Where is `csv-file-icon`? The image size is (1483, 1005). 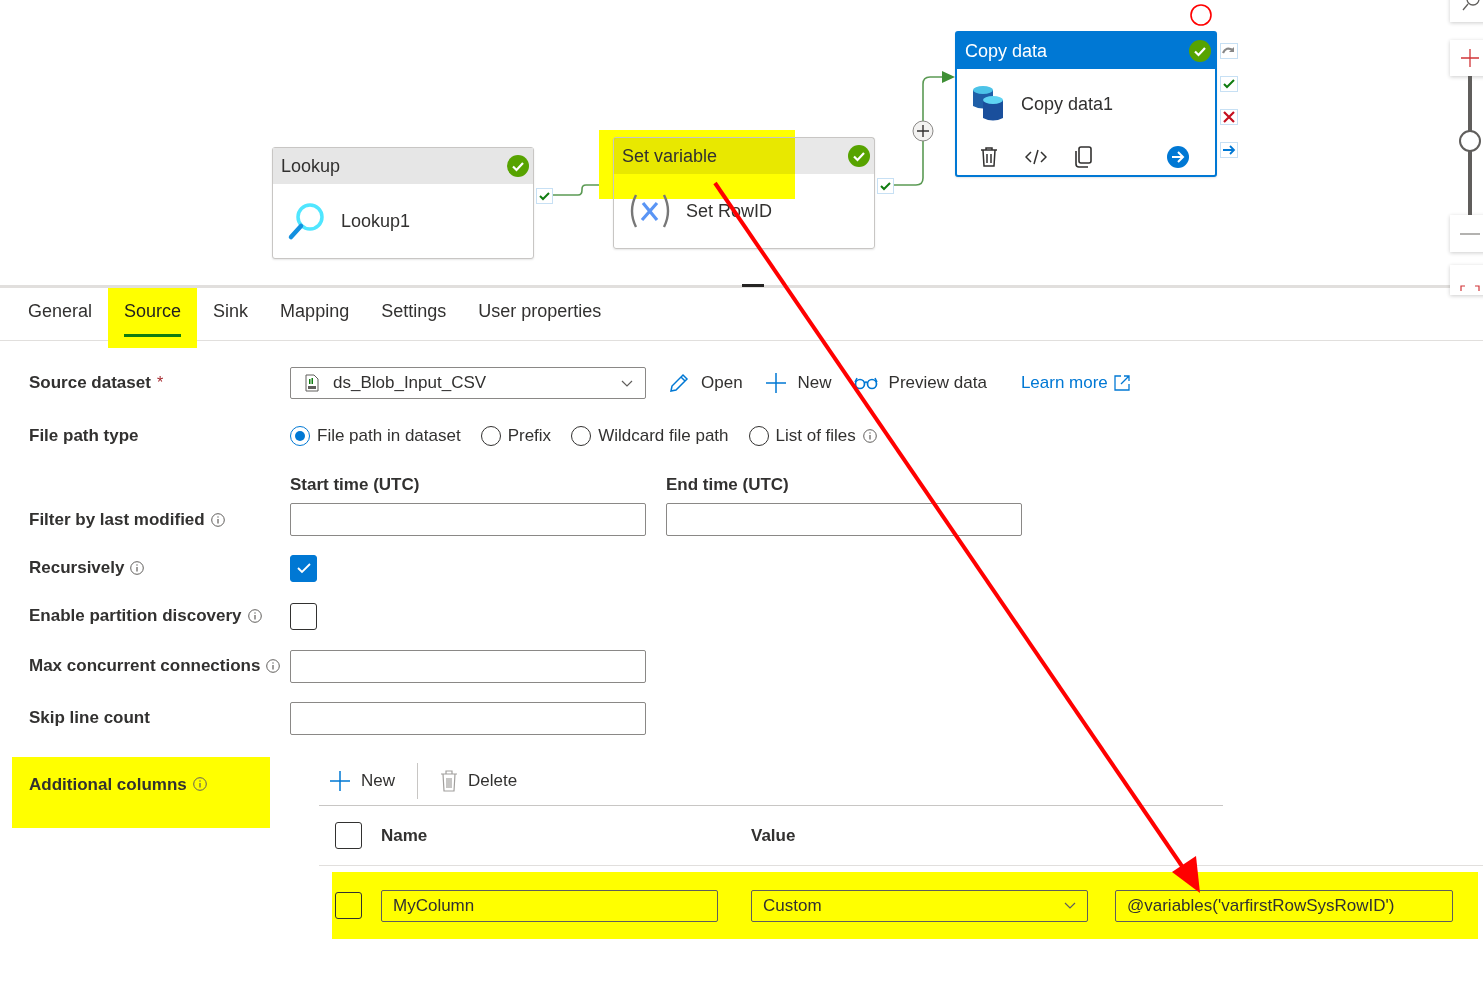 csv-file-icon is located at coordinates (312, 383).